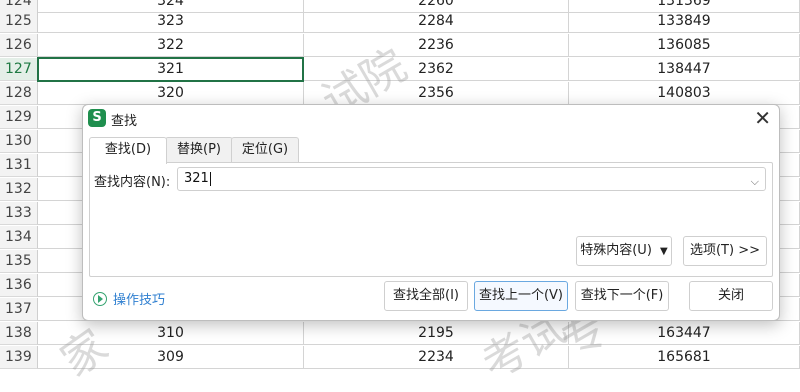 This screenshot has height=392, width=800. I want to click on special-content-button: 特殊内容(U) ▼, so click(624, 251).